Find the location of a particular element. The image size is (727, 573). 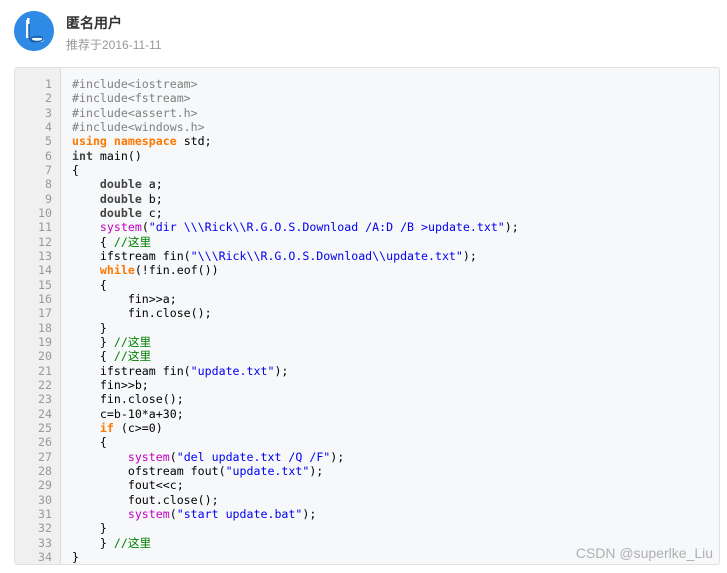

code-text: using namespace std; is located at coordinates (142, 141).